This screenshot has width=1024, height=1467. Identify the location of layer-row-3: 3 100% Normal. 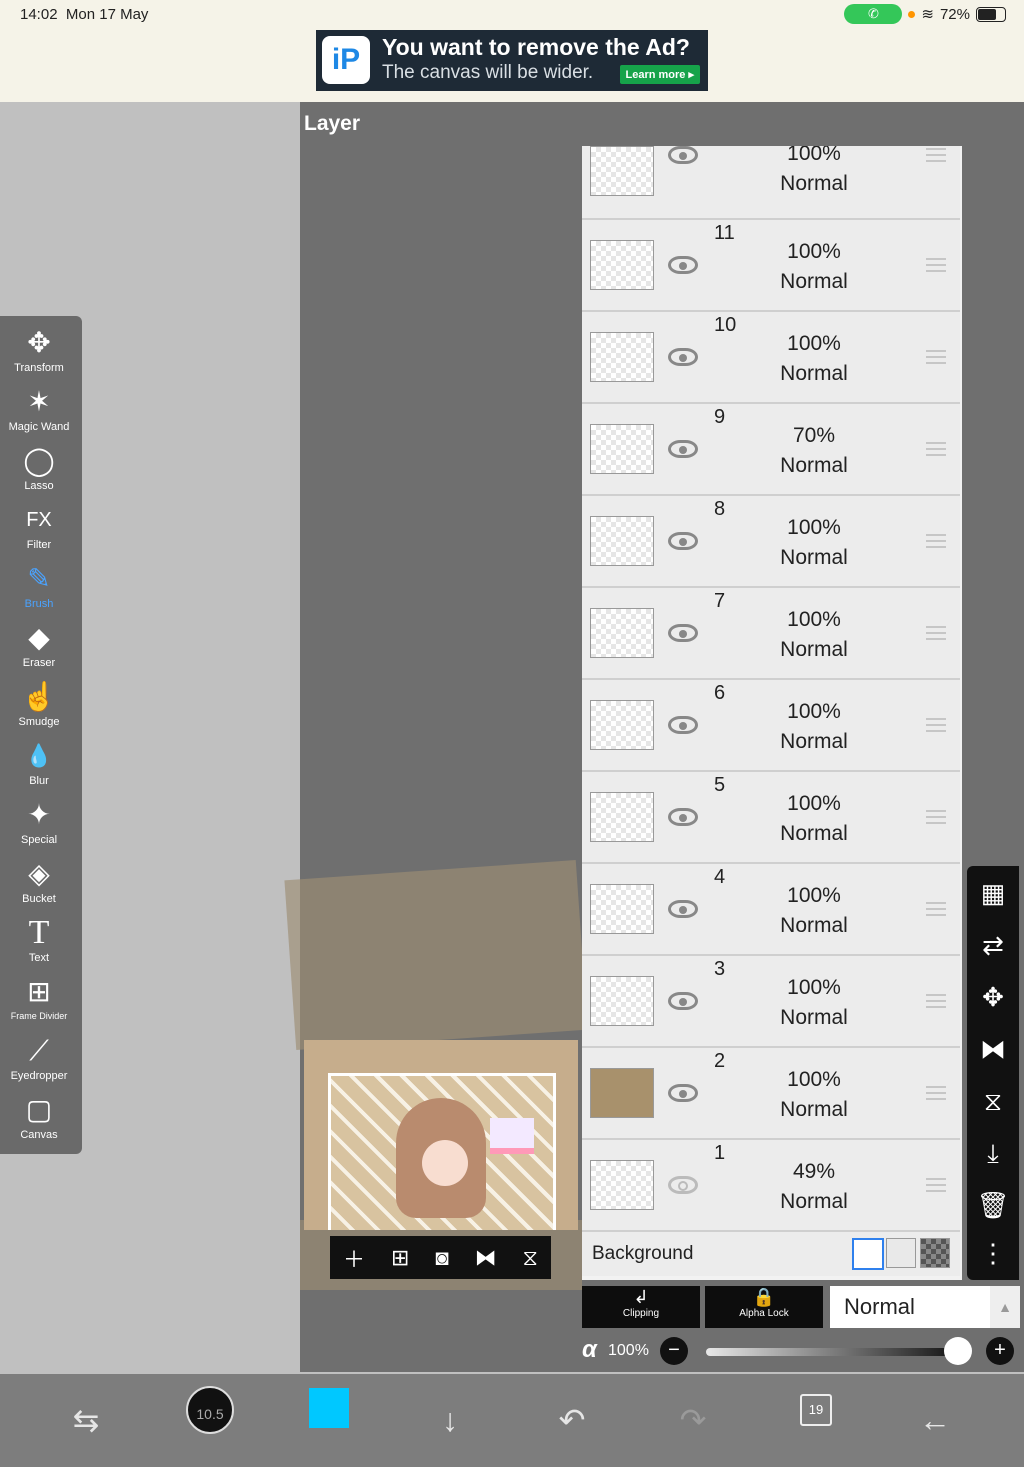
(771, 1002).